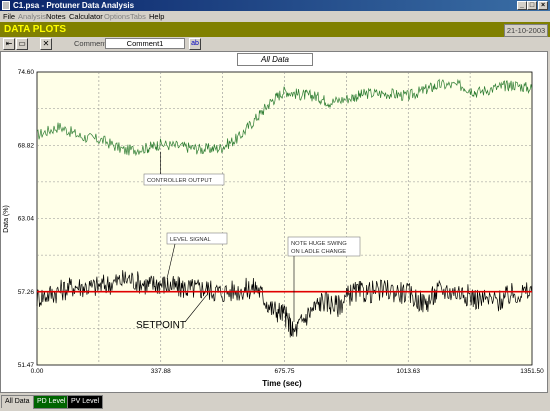 The height and width of the screenshot is (411, 550). Describe the element at coordinates (526, 30) in the screenshot. I see `date-field: 21-10-2003` at that location.